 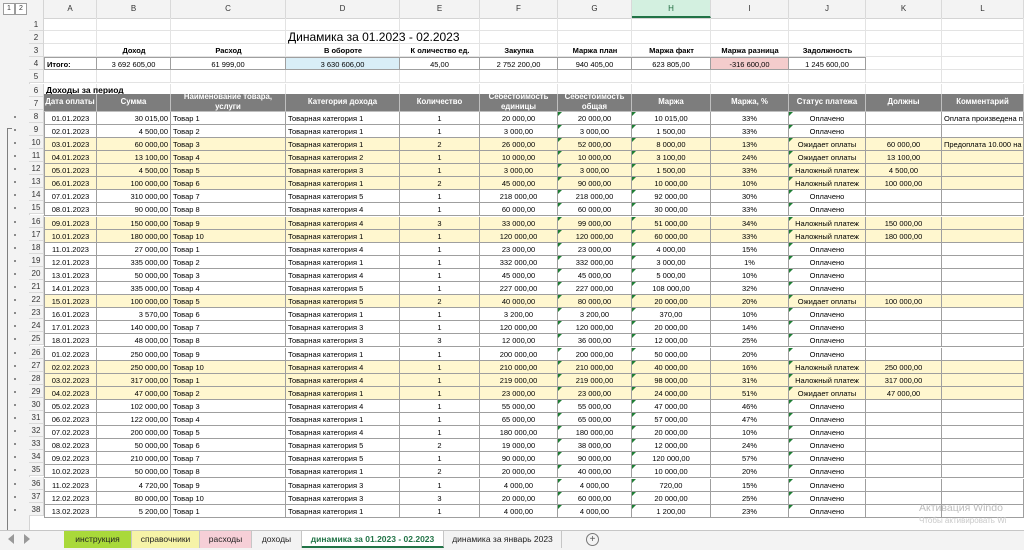 What do you see at coordinates (750, 393) in the screenshot?
I see `table-cell-mp: 51%` at bounding box center [750, 393].